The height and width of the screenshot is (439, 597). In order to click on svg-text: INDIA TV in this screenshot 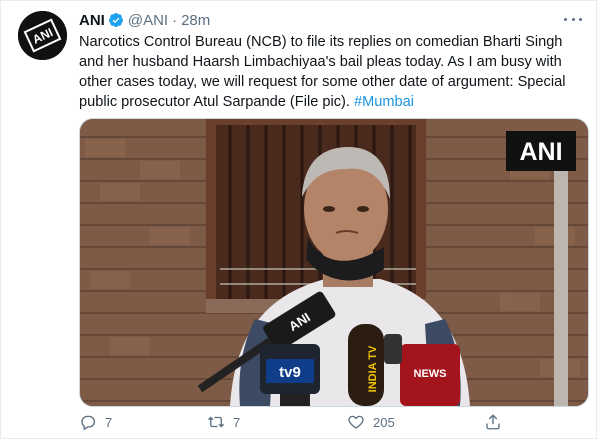, I will do `click(373, 368)`.